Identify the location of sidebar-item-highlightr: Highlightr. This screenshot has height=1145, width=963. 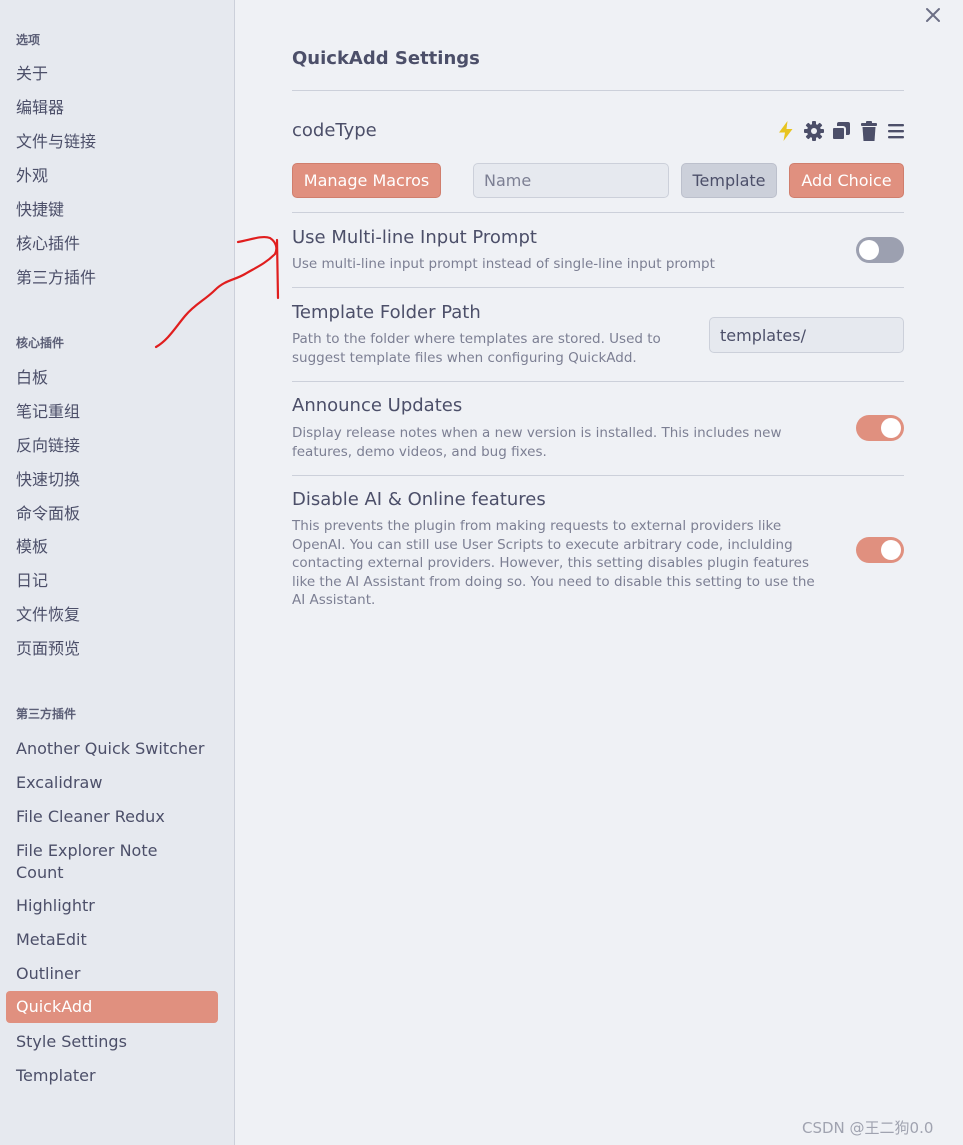
(112, 906).